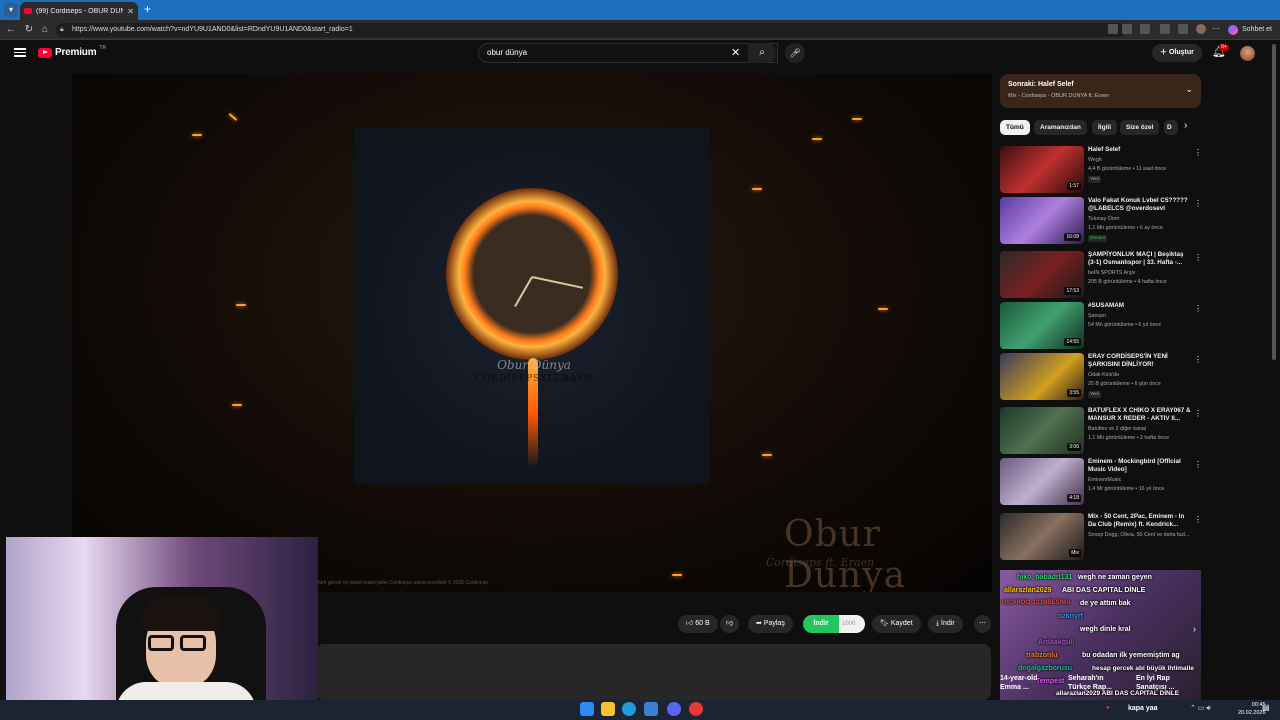 The image size is (1280, 720). I want to click on youtube-logo: Premium TR, so click(72, 51).